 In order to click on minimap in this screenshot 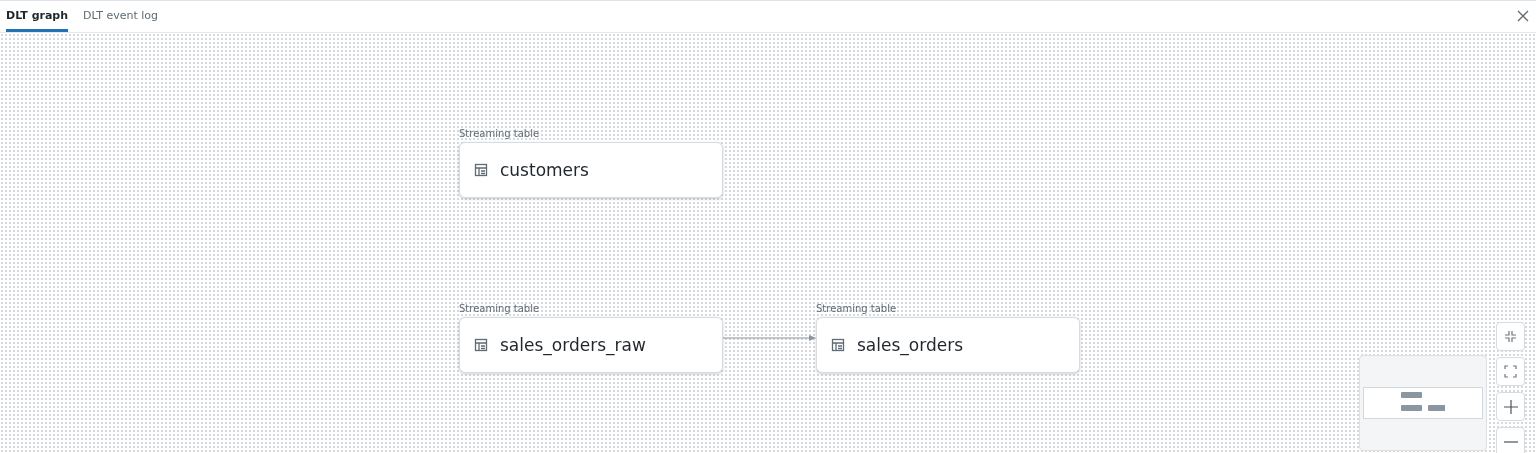, I will do `click(1423, 403)`.